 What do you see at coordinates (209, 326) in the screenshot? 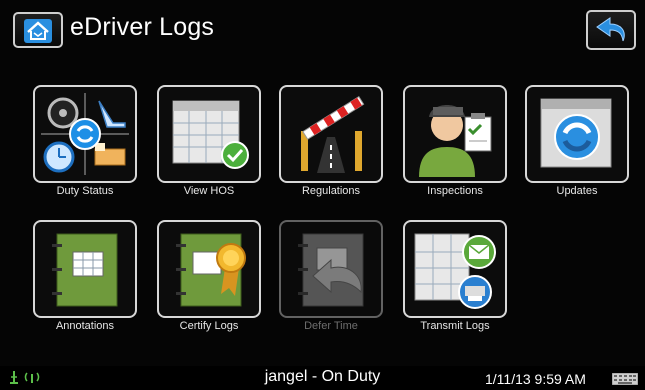
I see `tile-label: Certify Logs` at bounding box center [209, 326].